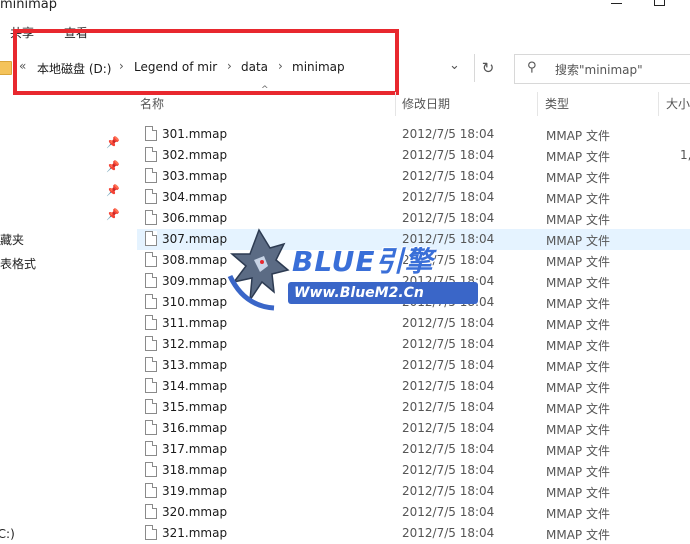 The image size is (690, 544). Describe the element at coordinates (195, 134) in the screenshot. I see `file-name: 301.mmap` at that location.